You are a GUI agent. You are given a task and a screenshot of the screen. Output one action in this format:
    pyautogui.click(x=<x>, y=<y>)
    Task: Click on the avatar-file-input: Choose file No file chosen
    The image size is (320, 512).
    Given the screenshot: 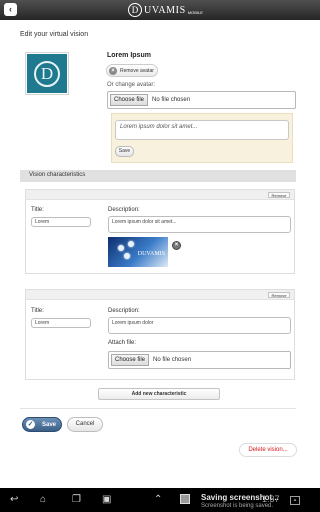 What is the action you would take?
    pyautogui.click(x=201, y=100)
    